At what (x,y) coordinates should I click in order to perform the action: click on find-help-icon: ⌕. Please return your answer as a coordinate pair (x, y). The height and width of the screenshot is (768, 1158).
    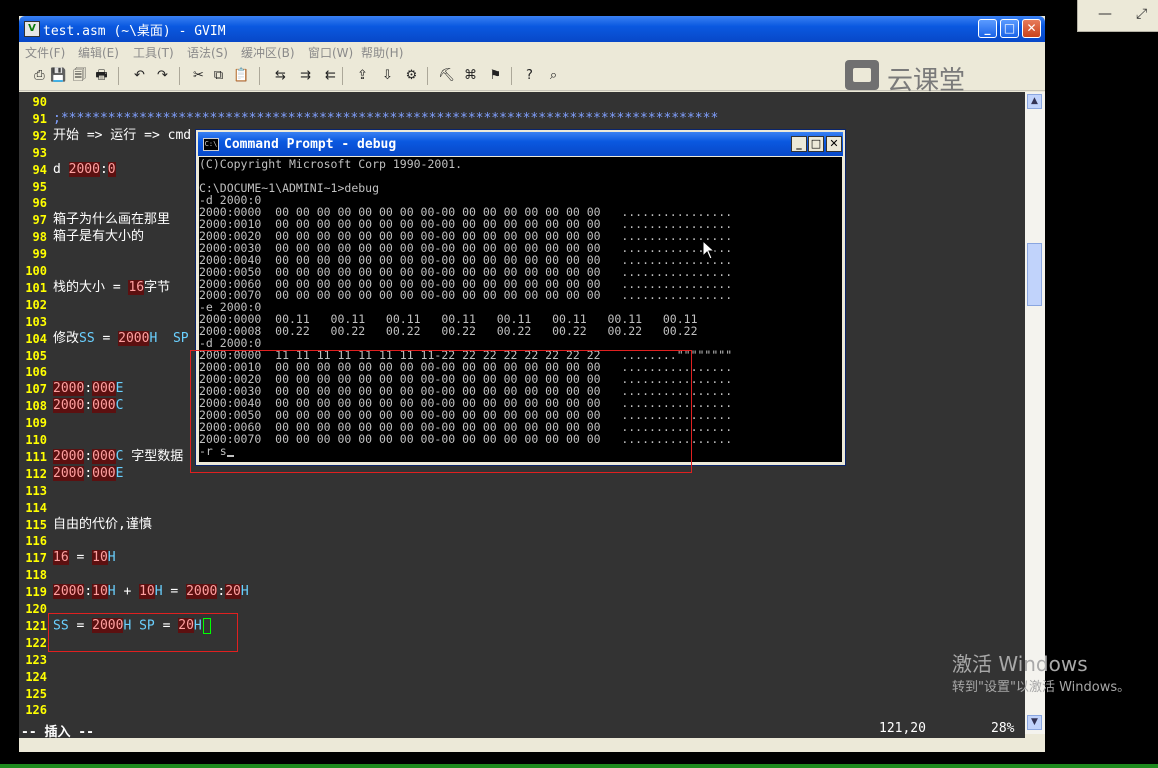
    Looking at the image, I should click on (553, 75).